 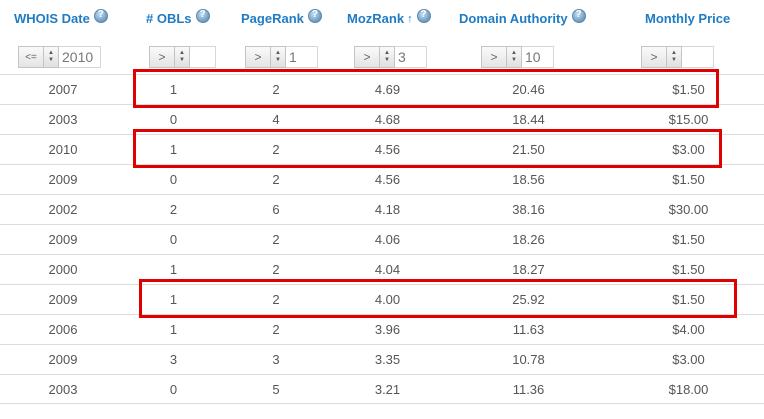 I want to click on mozrank-cell: 3.96, so click(x=387, y=329).